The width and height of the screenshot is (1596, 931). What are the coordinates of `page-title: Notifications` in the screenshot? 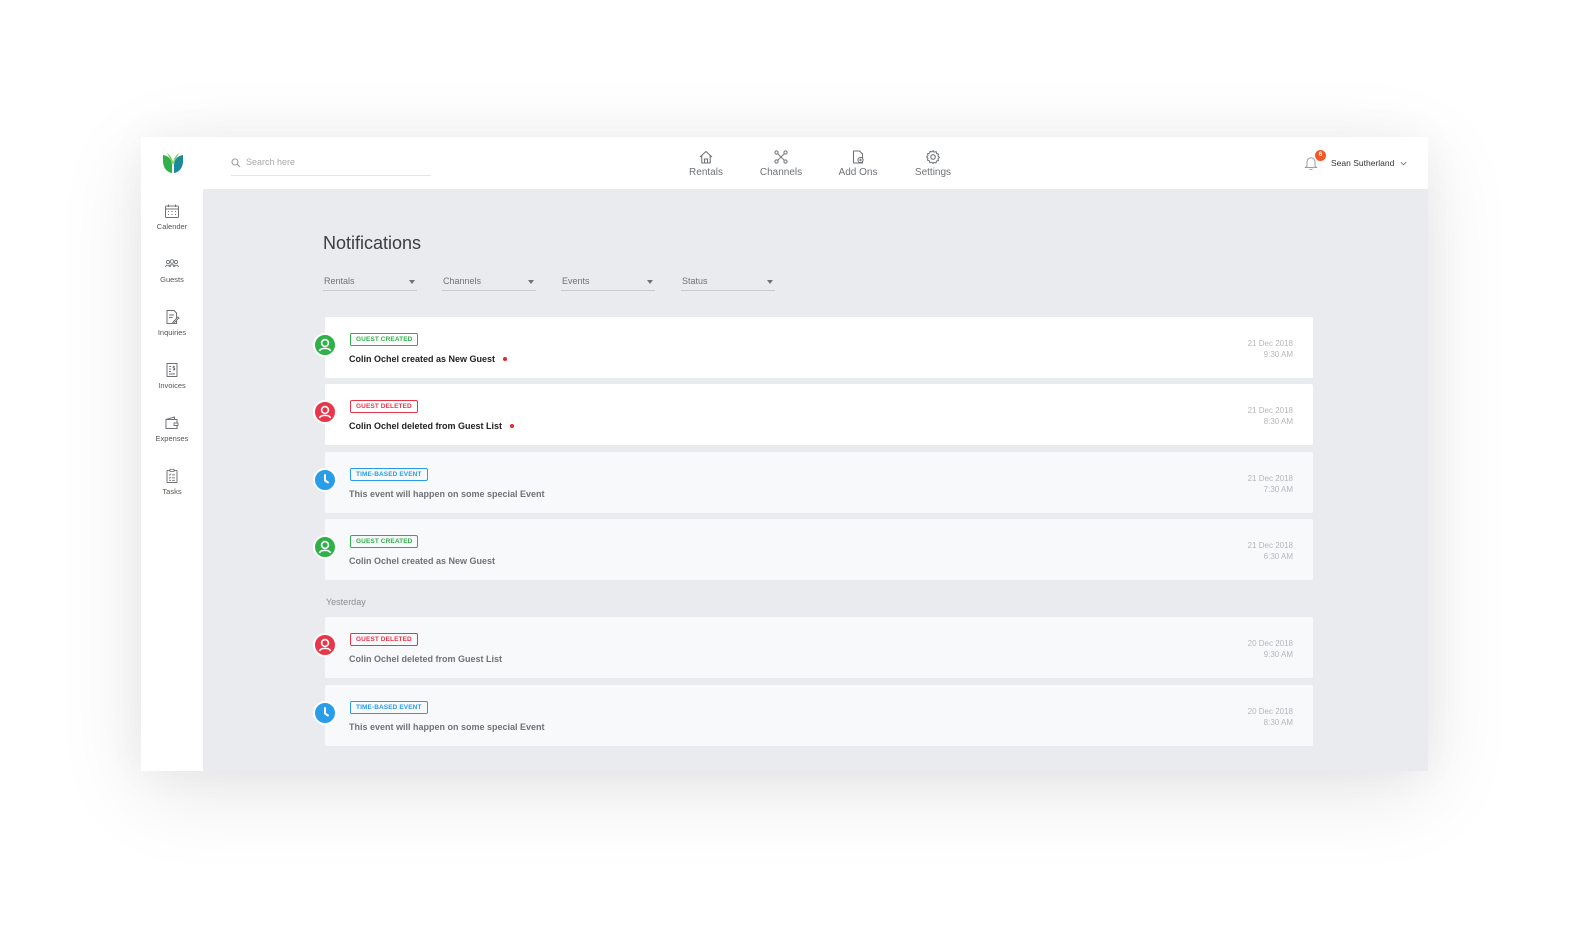 It's located at (372, 243).